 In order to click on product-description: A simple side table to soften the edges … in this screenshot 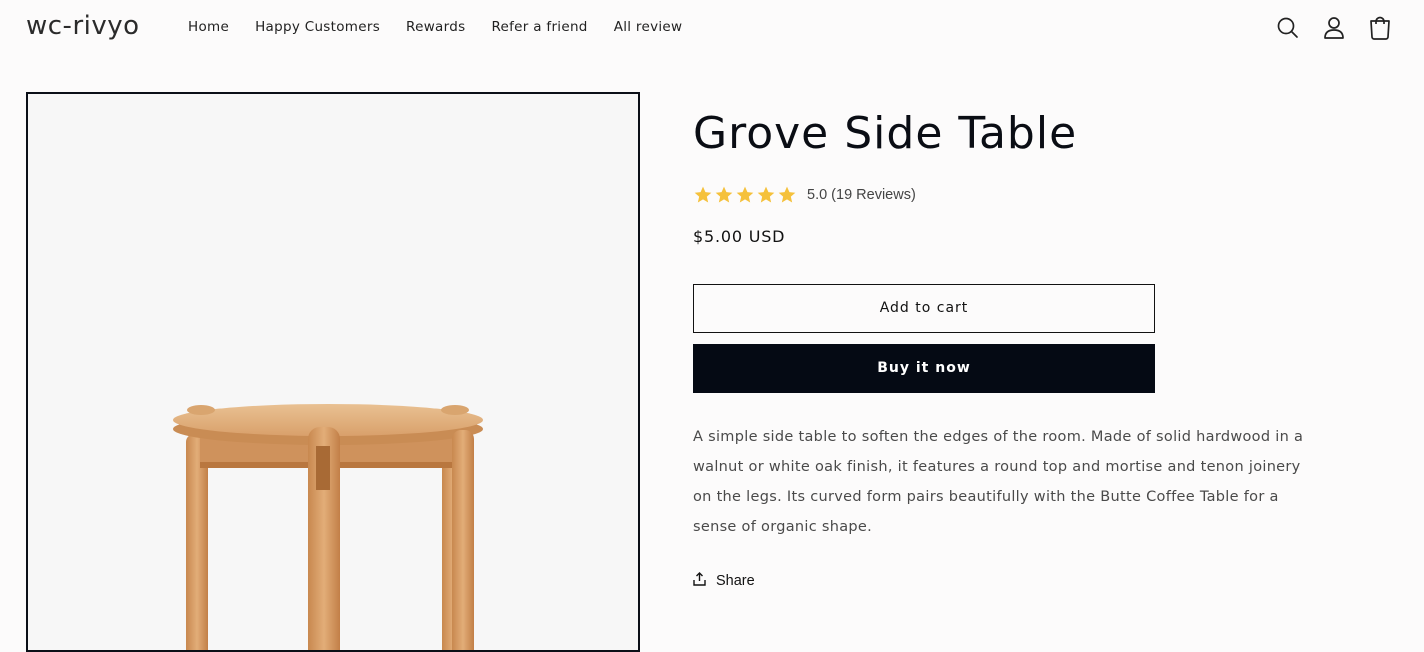, I will do `click(998, 481)`.